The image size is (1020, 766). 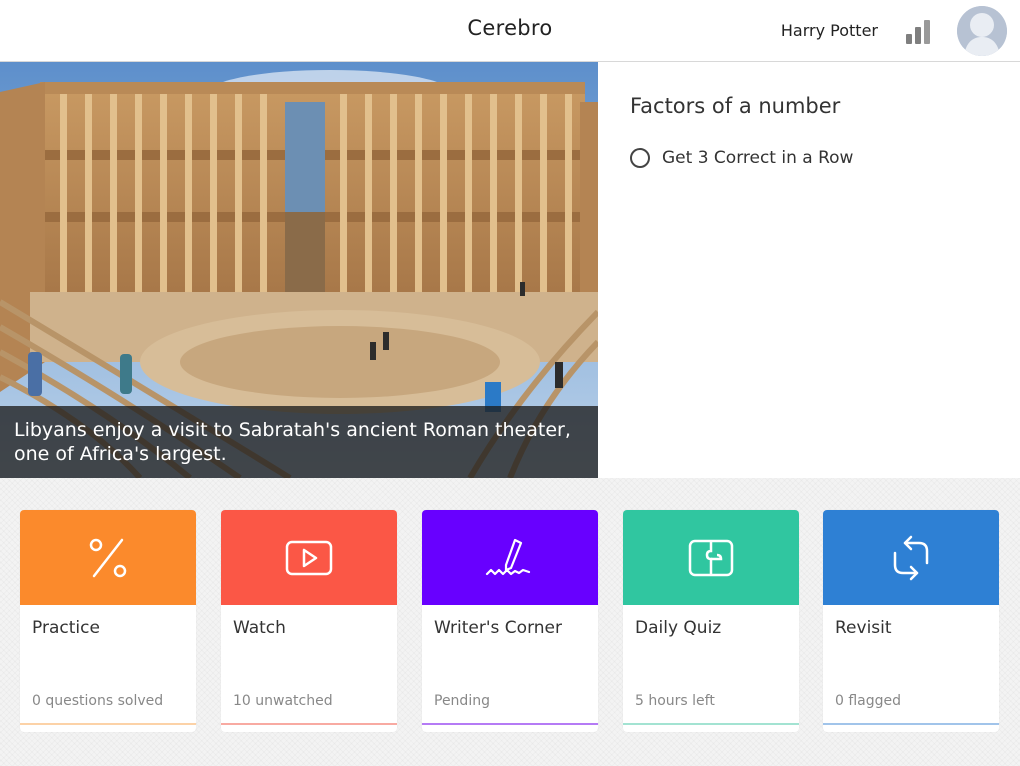 I want to click on user-name: Harry Potter, so click(x=829, y=30).